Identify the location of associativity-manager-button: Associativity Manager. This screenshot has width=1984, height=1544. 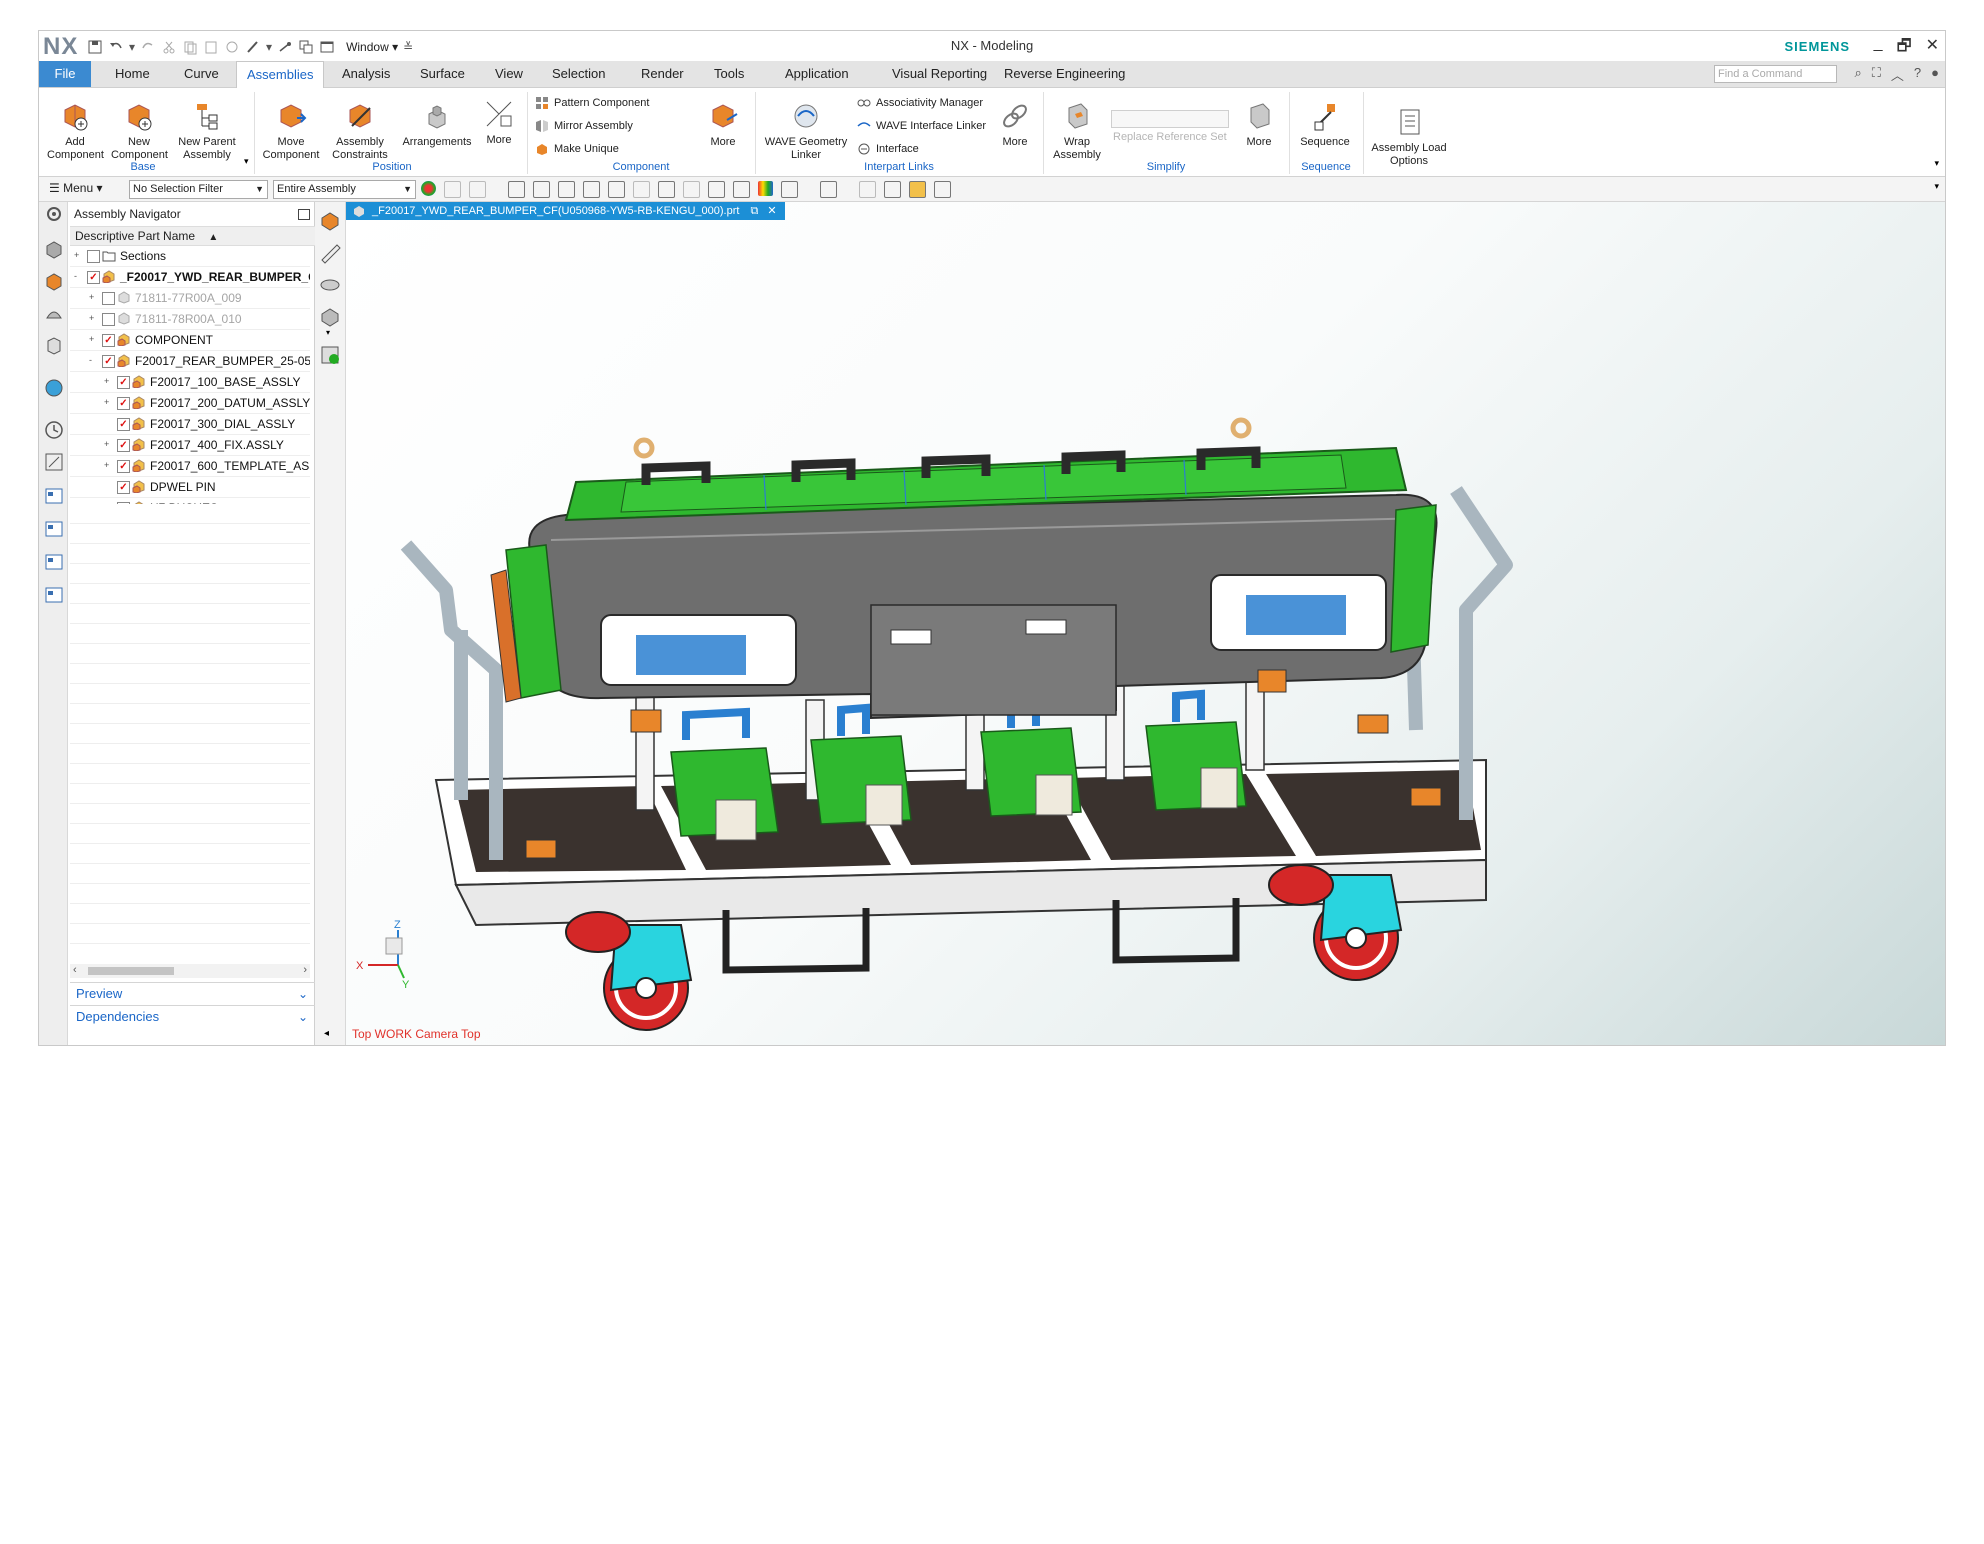
(920, 103).